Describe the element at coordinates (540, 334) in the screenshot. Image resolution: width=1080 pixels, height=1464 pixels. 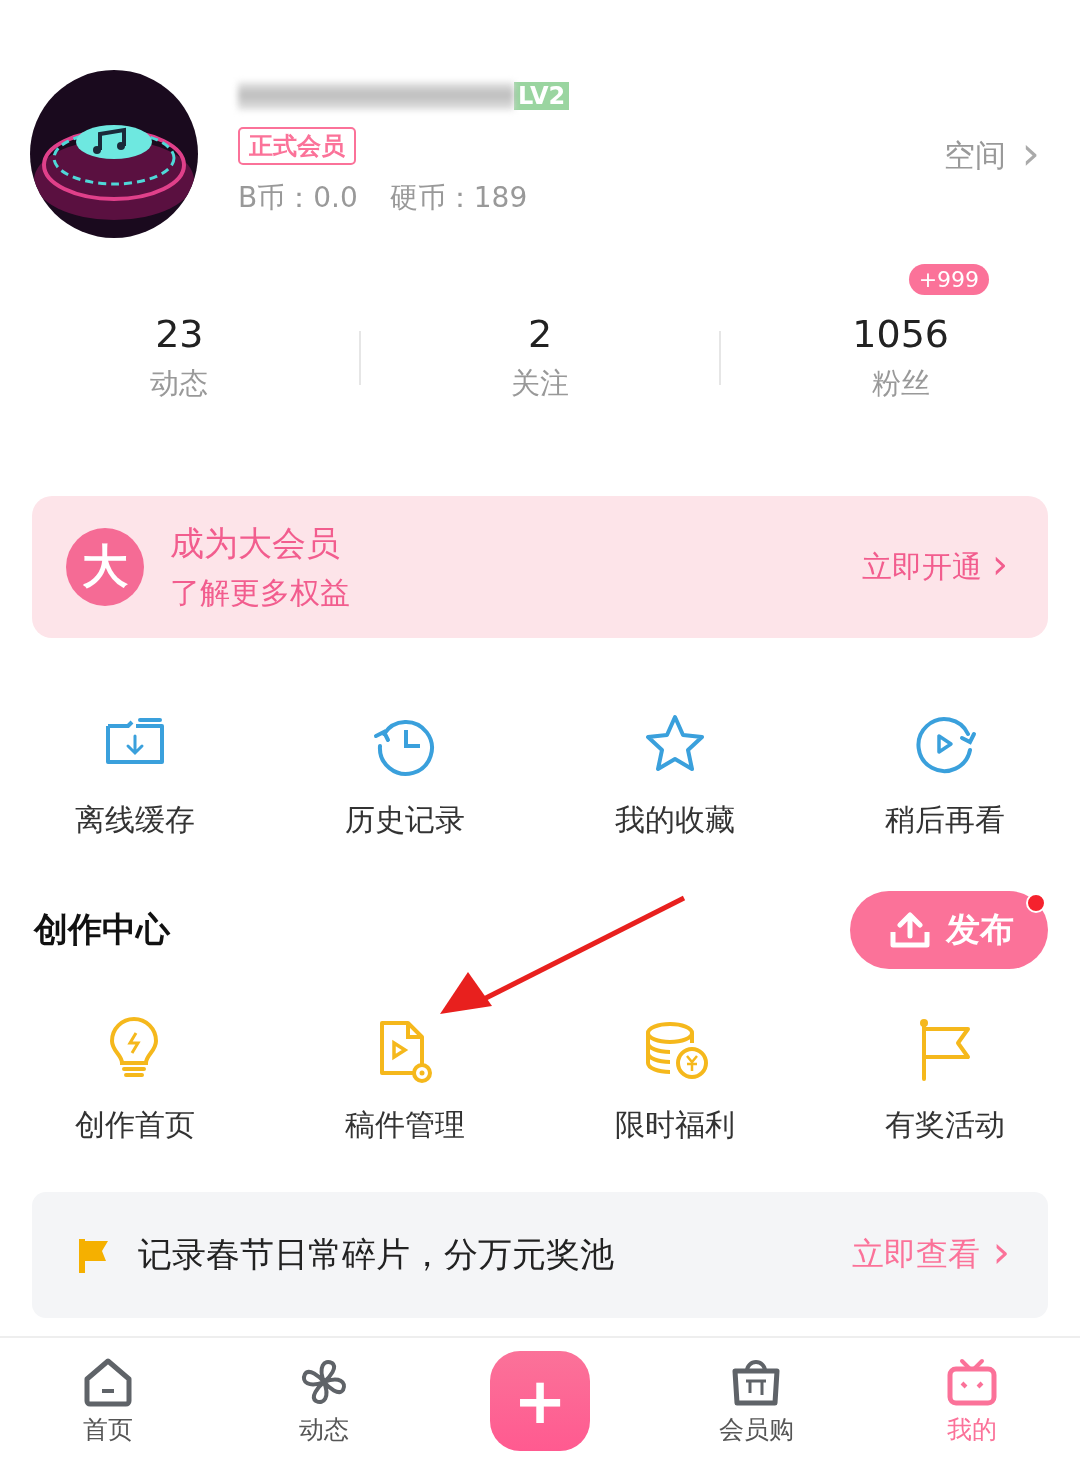
I see `stat-value: 2` at that location.